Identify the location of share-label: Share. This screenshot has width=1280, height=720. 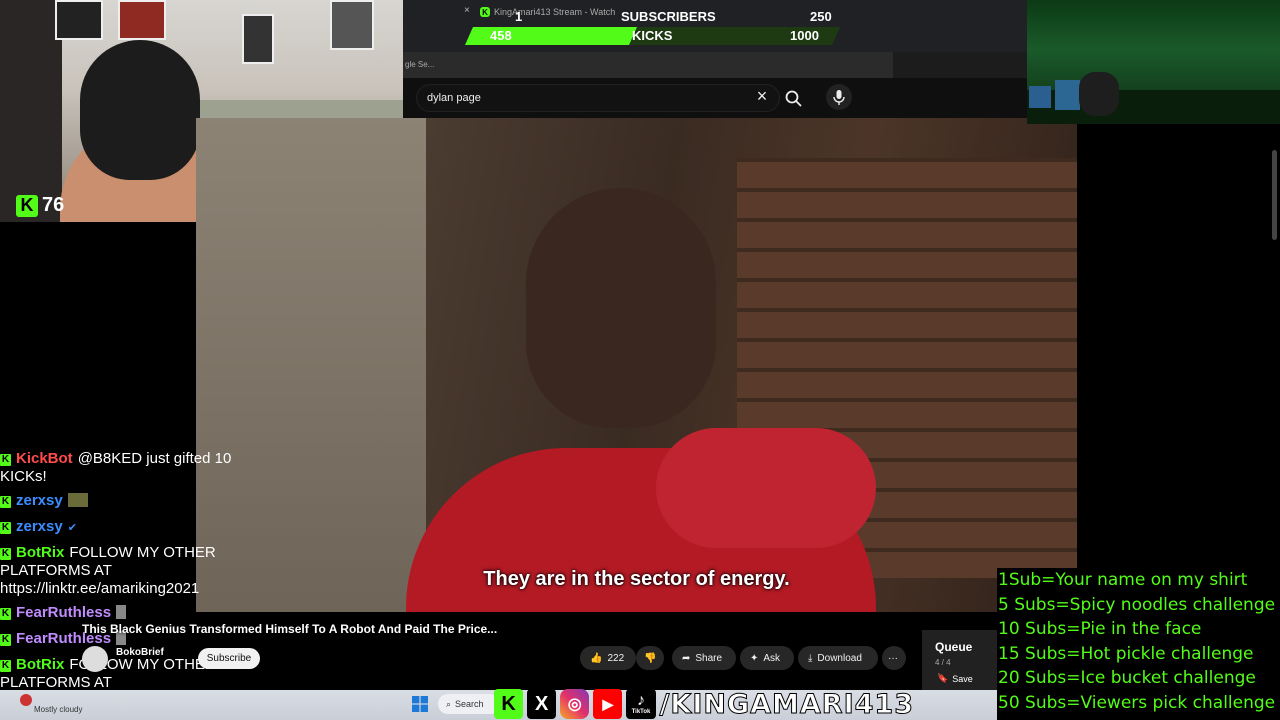
(709, 658).